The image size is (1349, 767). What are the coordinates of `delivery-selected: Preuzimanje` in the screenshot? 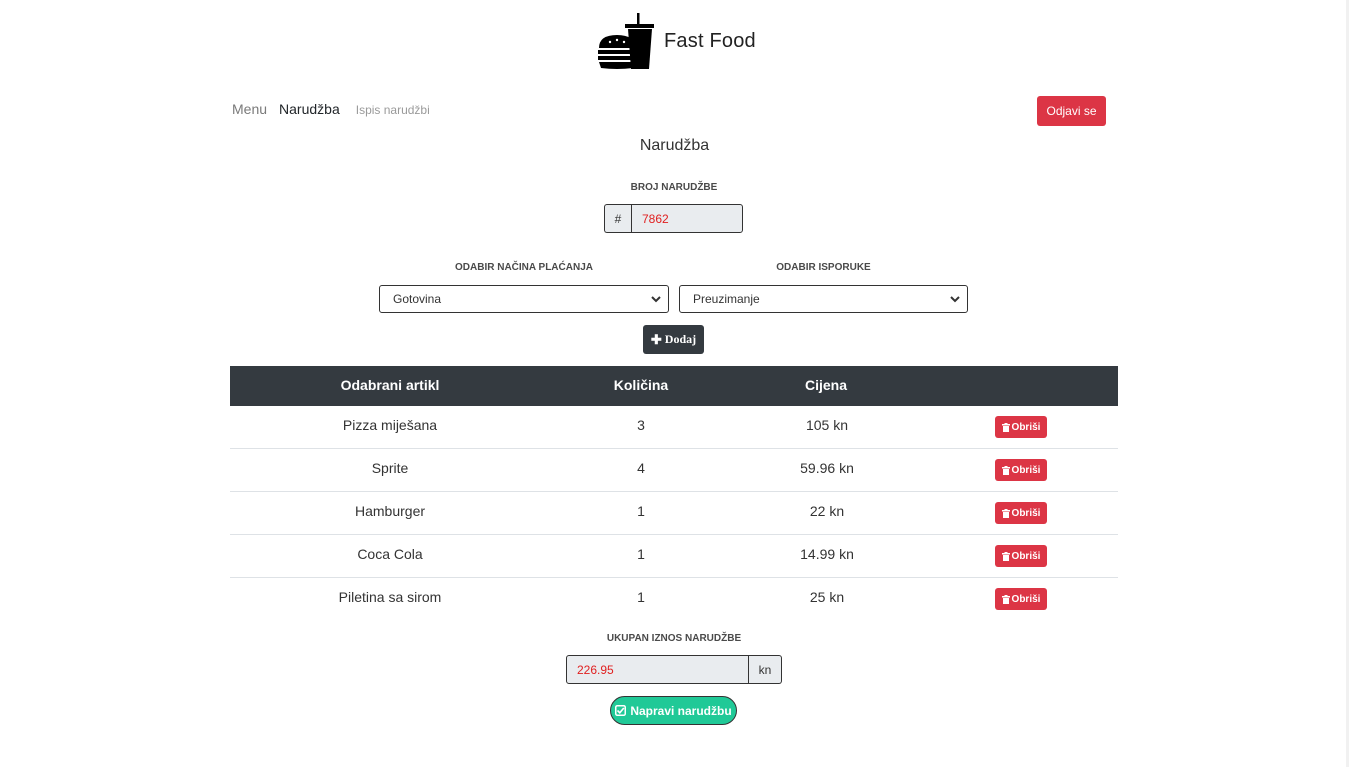 It's located at (726, 299).